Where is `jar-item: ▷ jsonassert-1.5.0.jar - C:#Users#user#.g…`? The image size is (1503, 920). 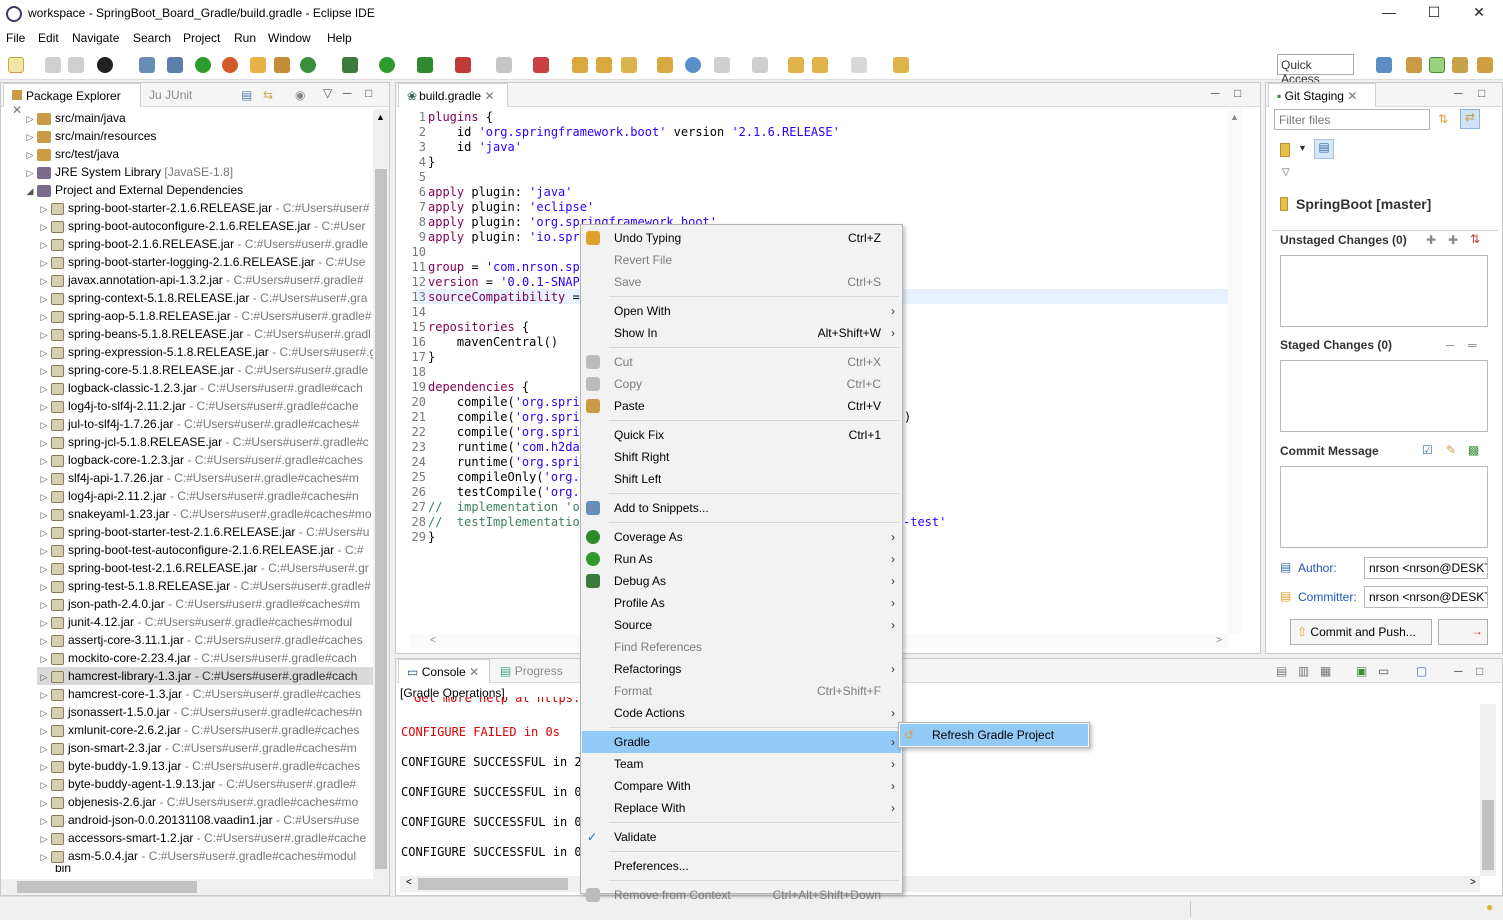 jar-item: ▷ jsonassert-1.5.0.jar - C:#Users#user#.g… is located at coordinates (200, 712).